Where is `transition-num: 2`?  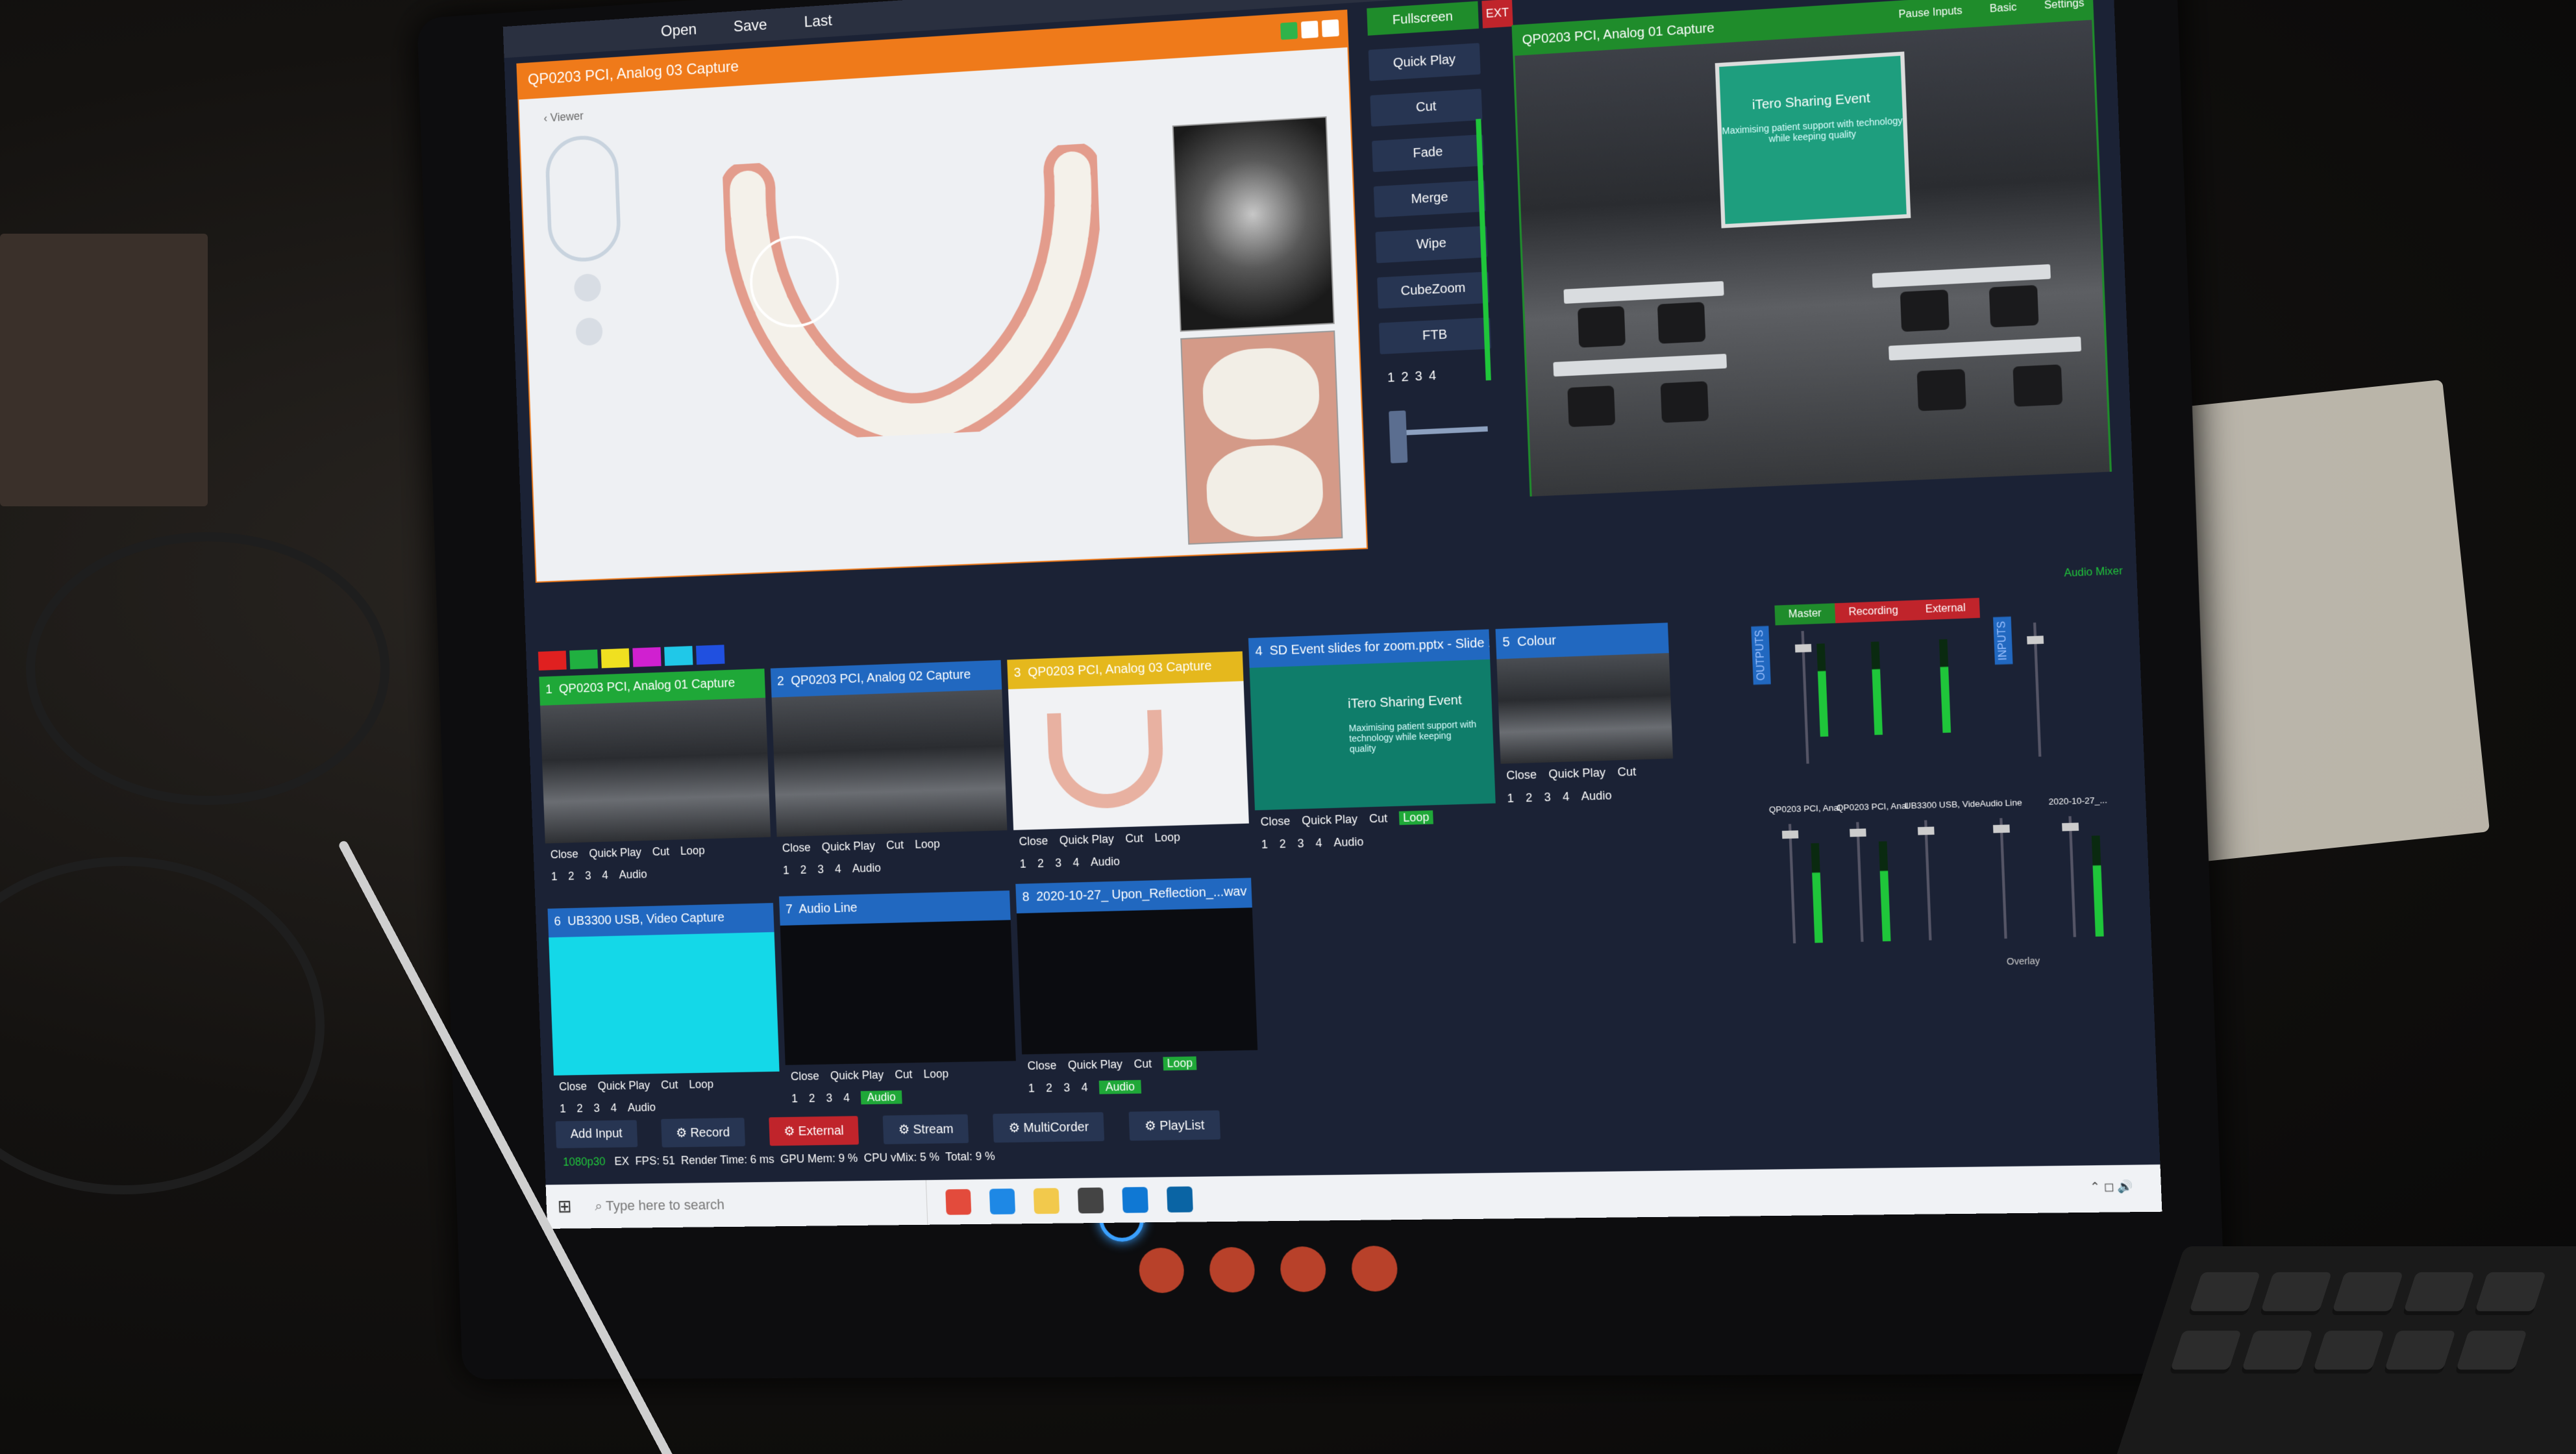
transition-num: 2 is located at coordinates (1405, 378).